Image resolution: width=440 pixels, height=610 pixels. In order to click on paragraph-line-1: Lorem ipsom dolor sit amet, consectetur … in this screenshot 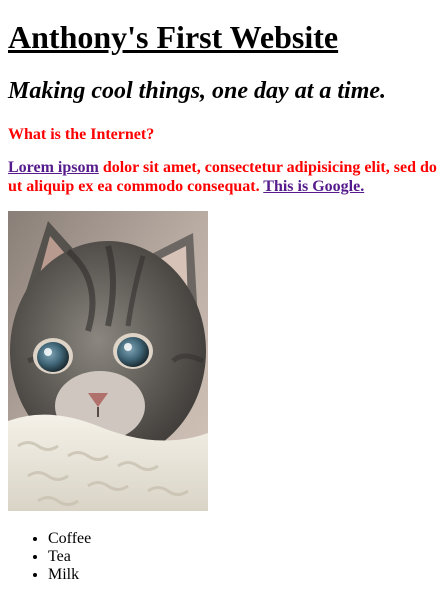, I will do `click(224, 167)`.